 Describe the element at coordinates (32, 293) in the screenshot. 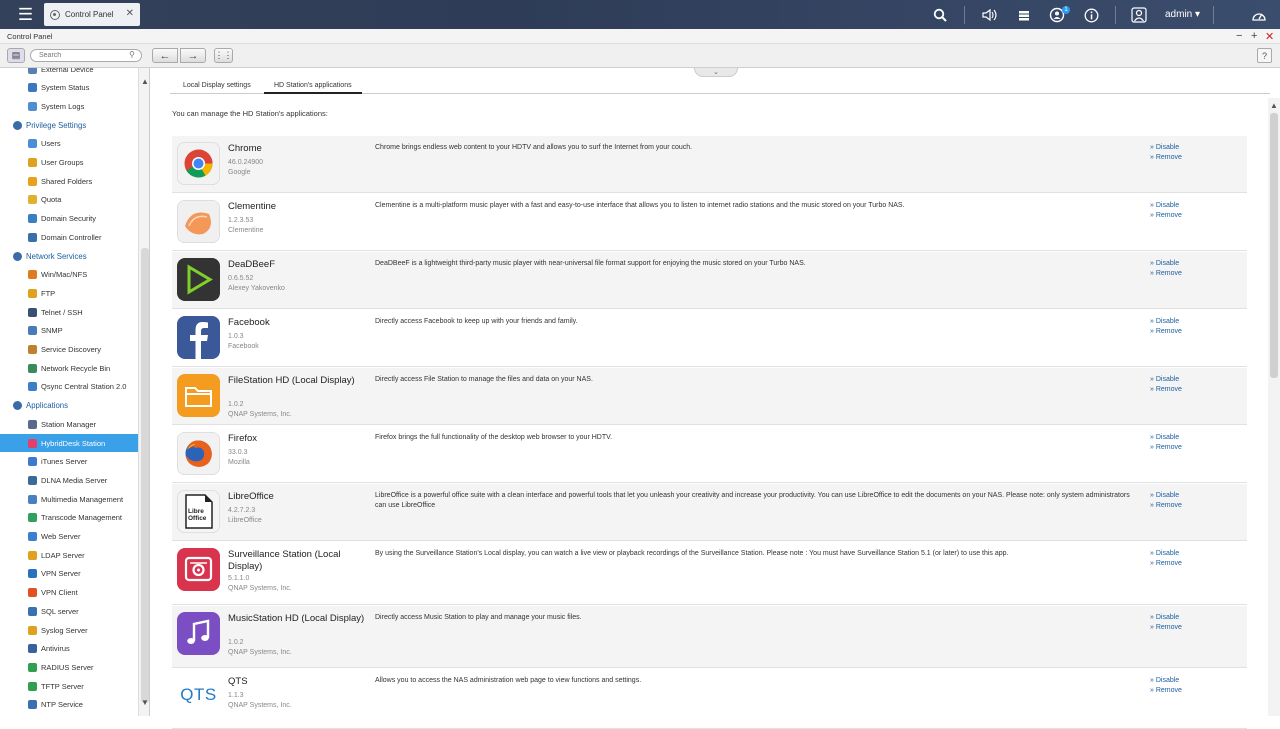

I see `ftp-icon` at that location.